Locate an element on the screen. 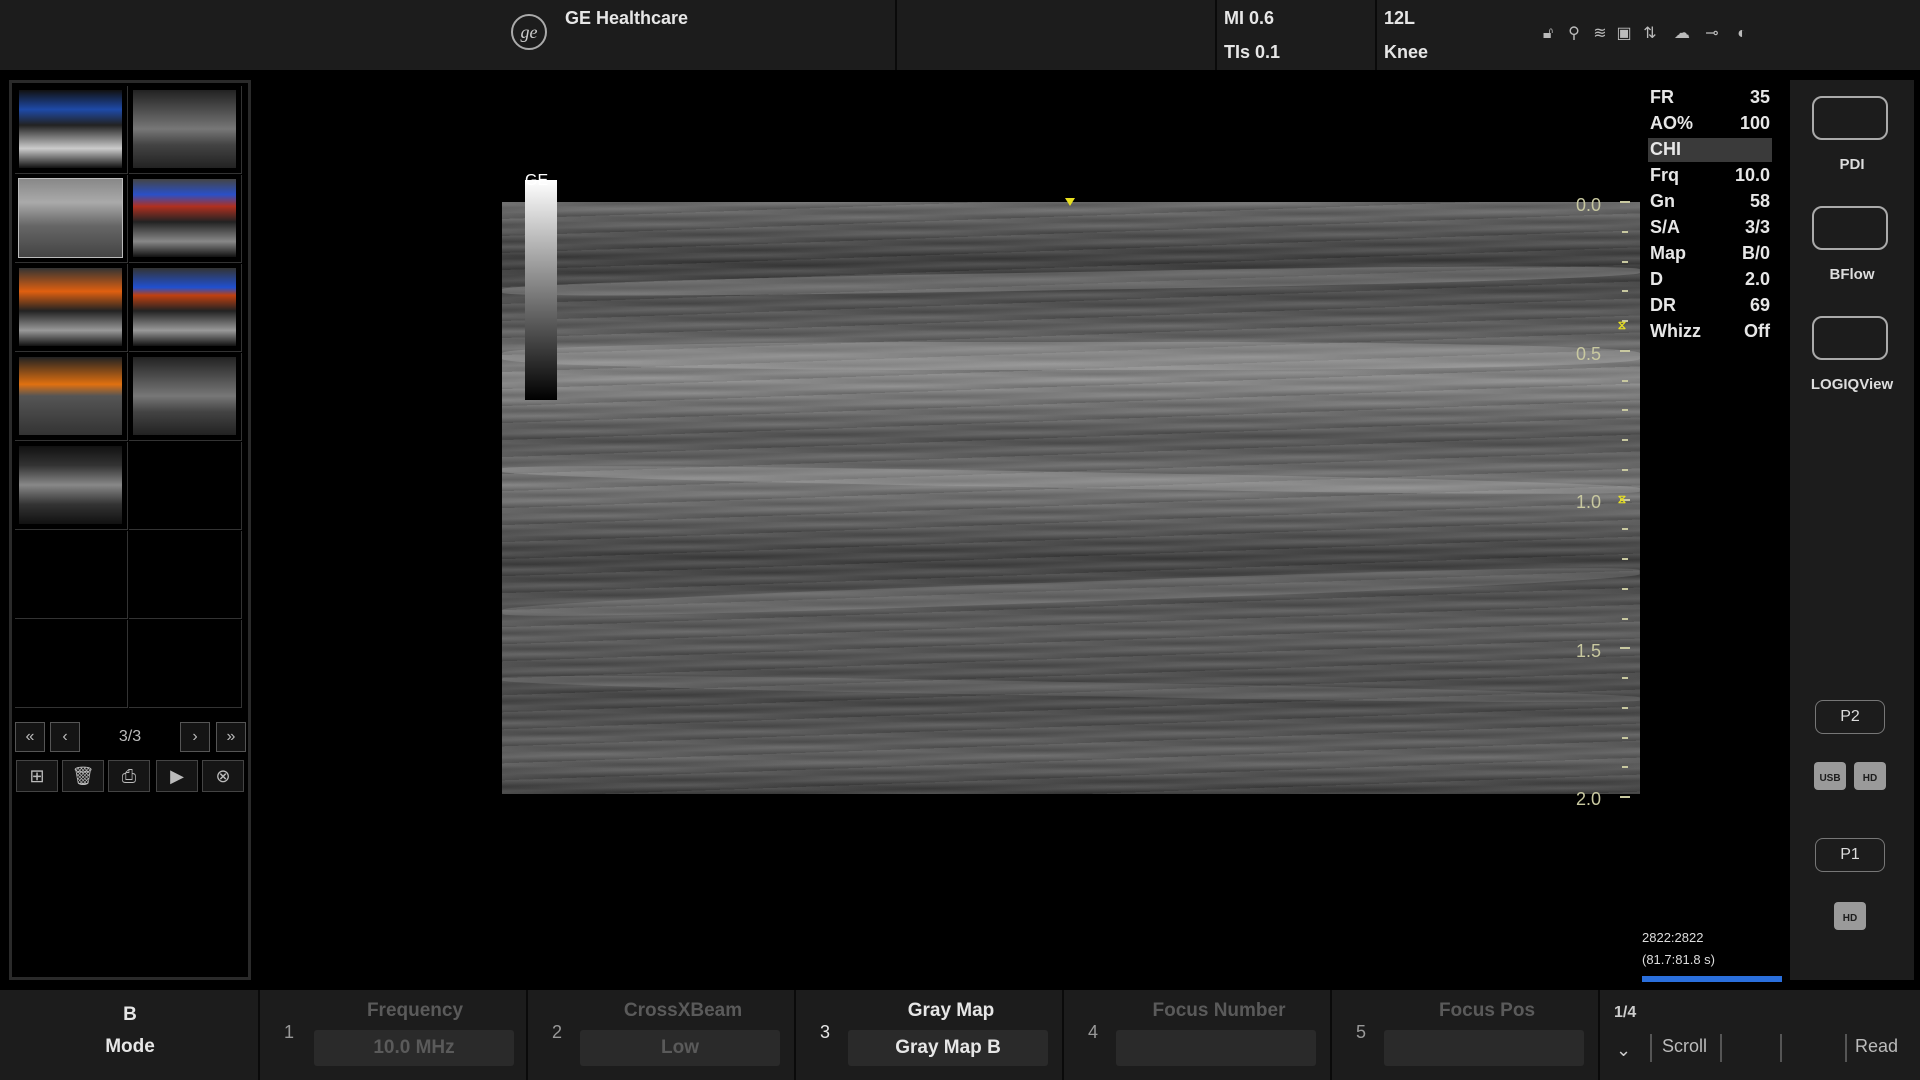  chevron-down-icon: ⌄ is located at coordinates (1623, 1050).